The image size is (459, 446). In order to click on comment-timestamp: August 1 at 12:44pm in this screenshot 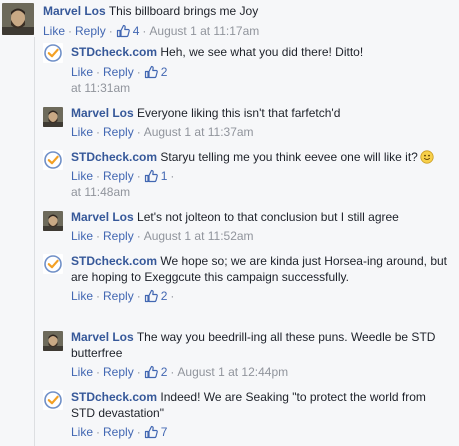, I will do `click(232, 372)`.